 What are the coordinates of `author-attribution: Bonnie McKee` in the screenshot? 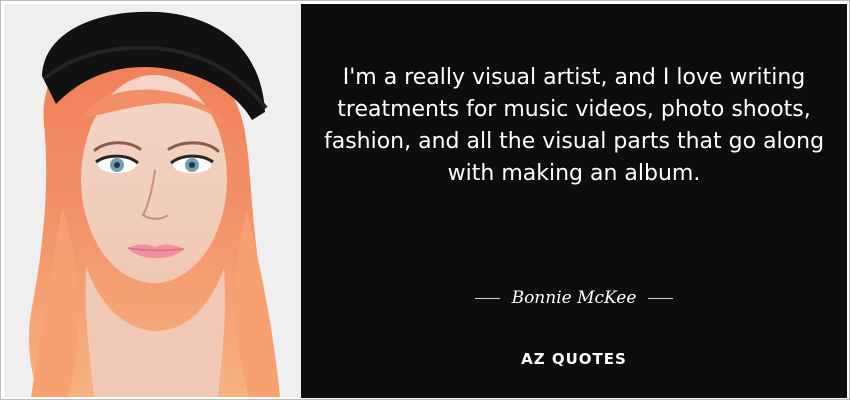 It's located at (574, 298).